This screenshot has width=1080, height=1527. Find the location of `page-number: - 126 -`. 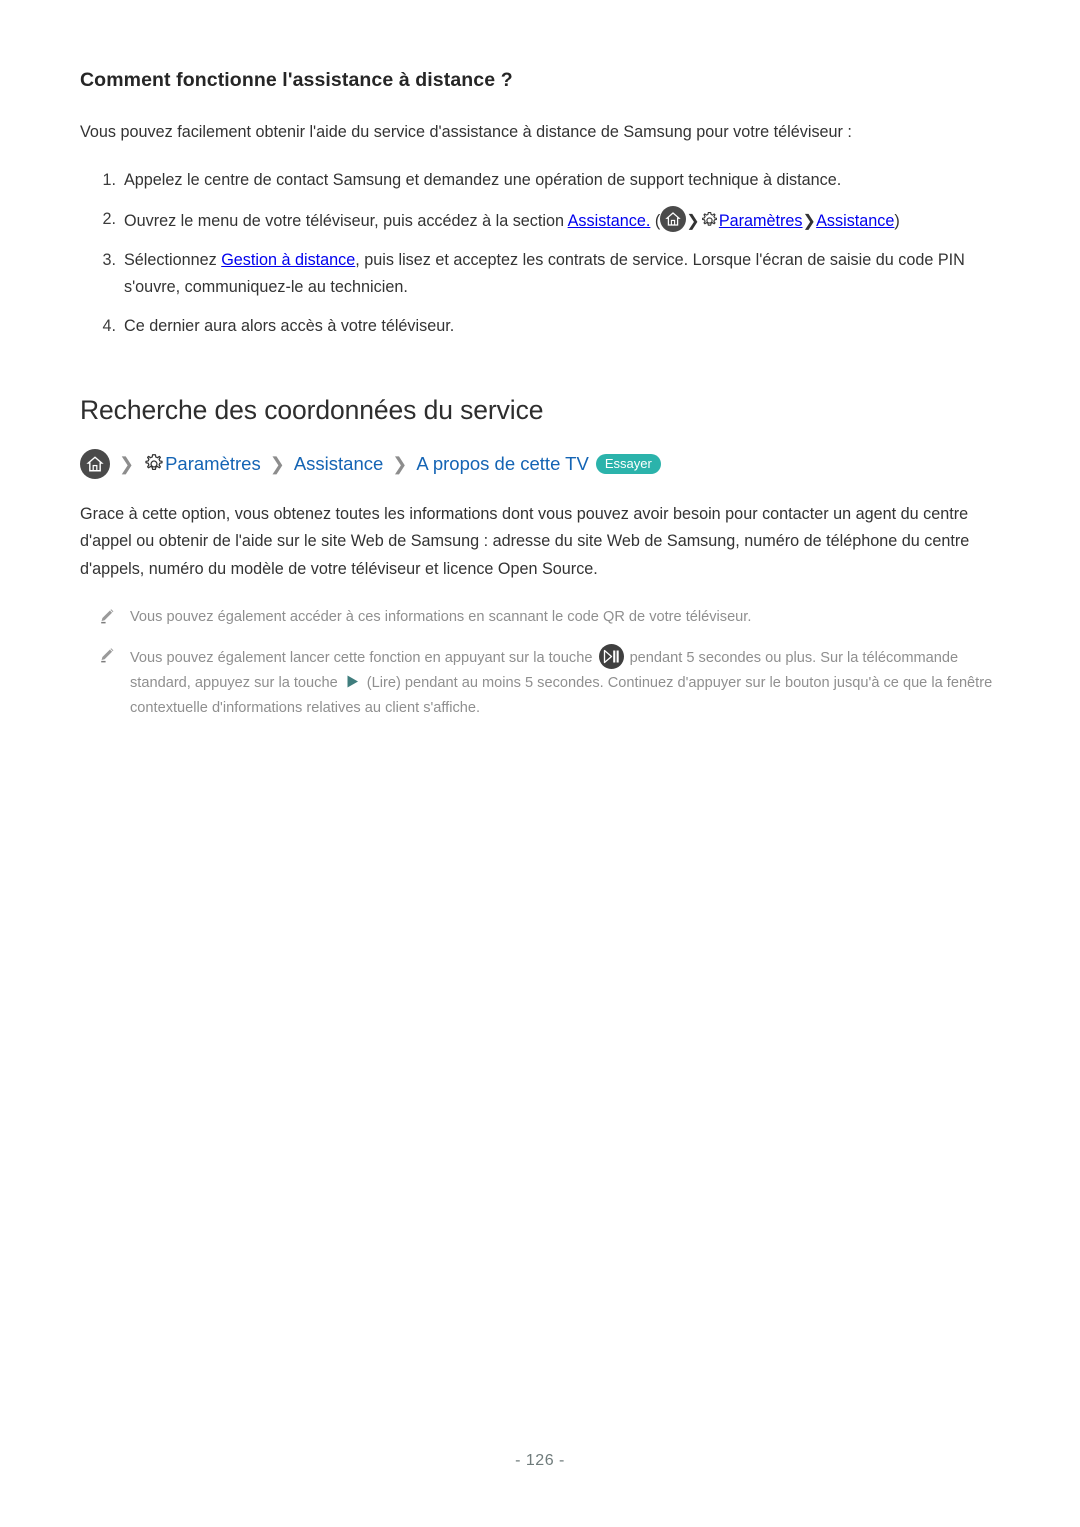

page-number: - 126 - is located at coordinates (540, 1460).